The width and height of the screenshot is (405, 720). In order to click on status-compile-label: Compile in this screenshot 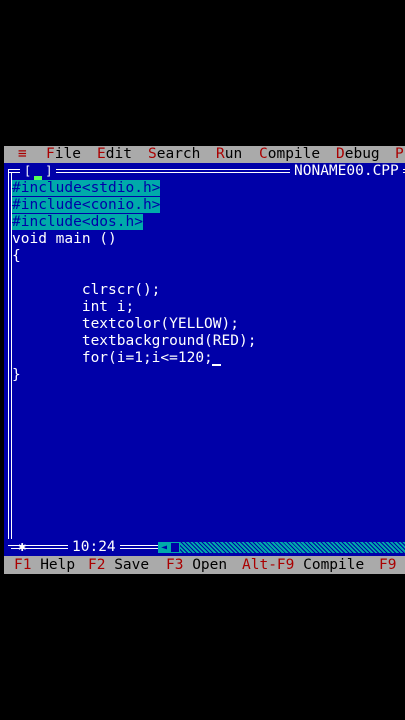, I will do `click(329, 565)`.